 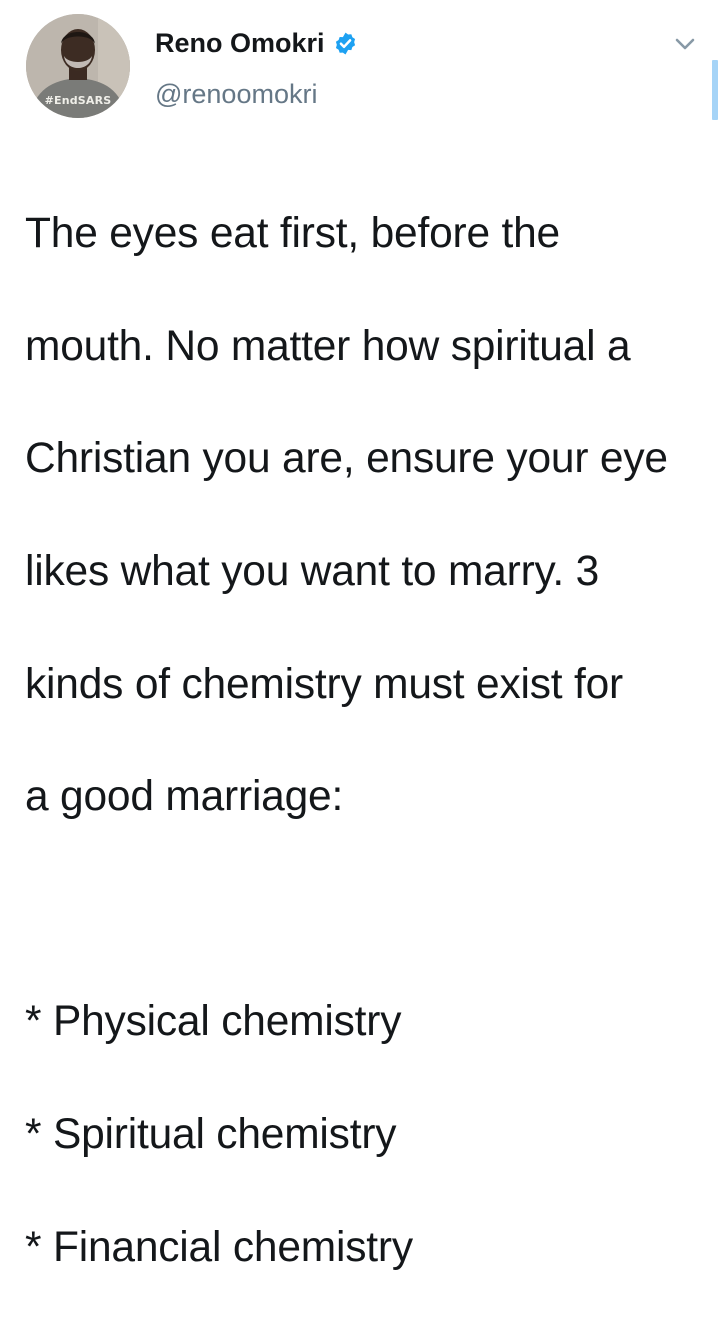 I want to click on tweet-text-line: a good marriage:, so click(x=184, y=797).